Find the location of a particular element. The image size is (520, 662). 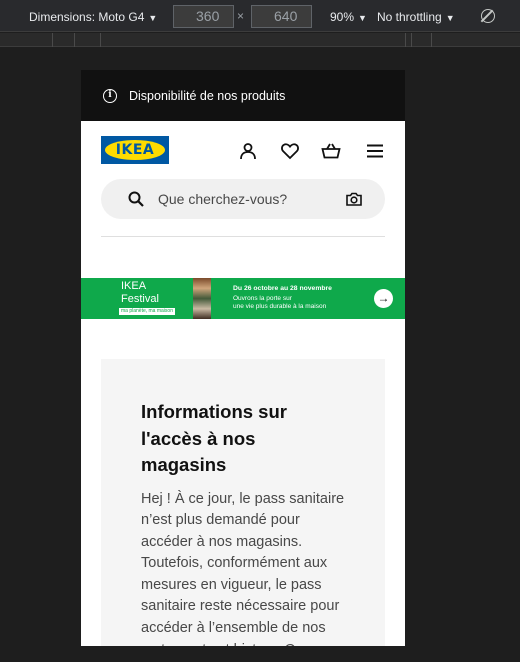

throttling-dropdown: No throttling ▼ is located at coordinates (416, 17).